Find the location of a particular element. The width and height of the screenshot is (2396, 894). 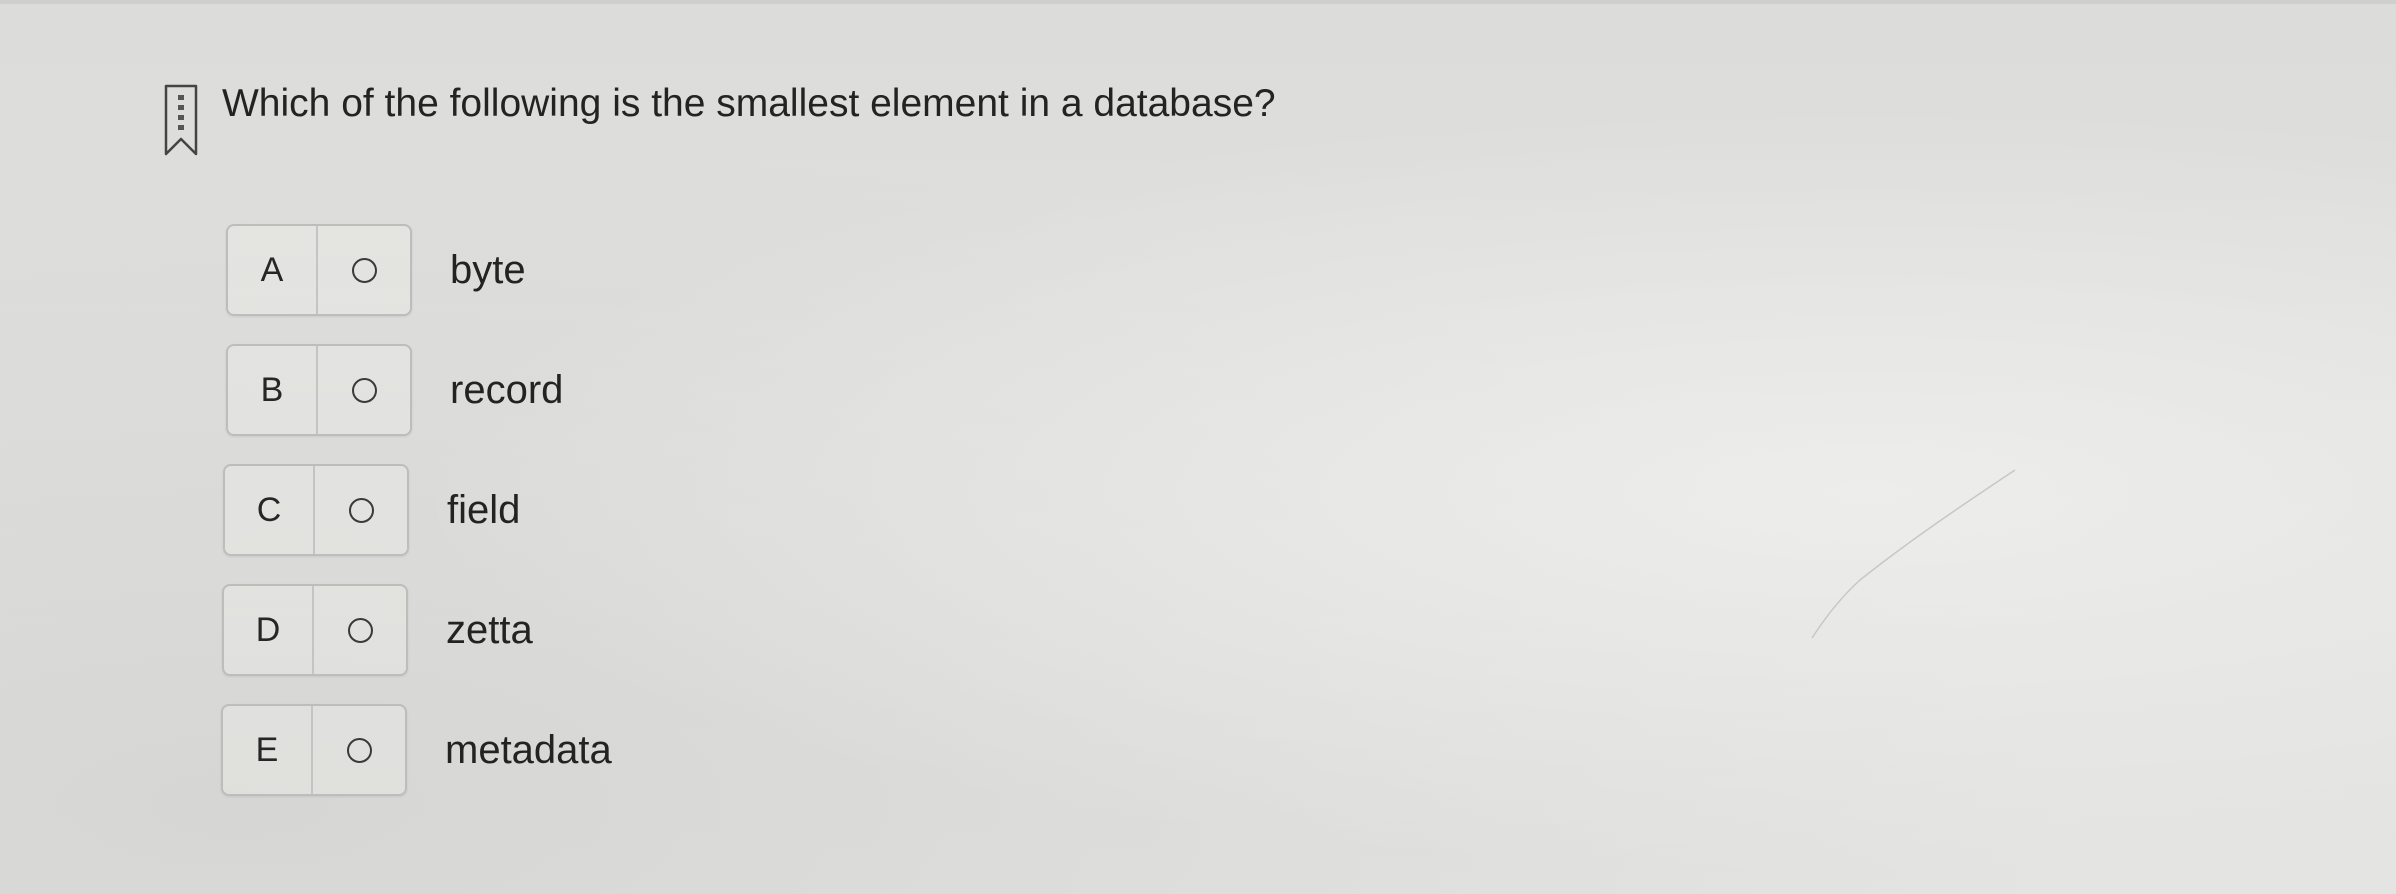

answer-option-d: D zetta is located at coordinates (377, 630).